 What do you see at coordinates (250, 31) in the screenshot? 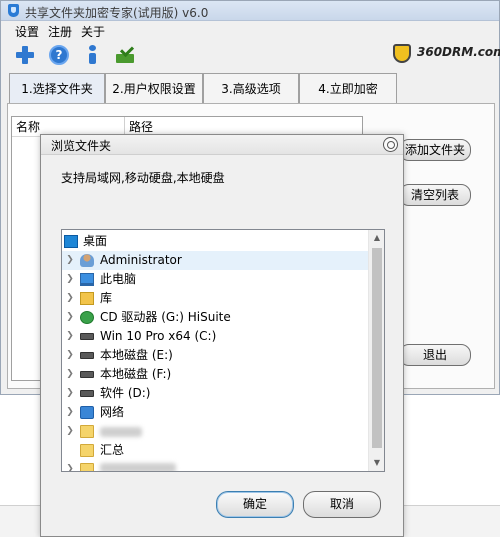
I see `menu-bar: 设置 注册 关于` at bounding box center [250, 31].